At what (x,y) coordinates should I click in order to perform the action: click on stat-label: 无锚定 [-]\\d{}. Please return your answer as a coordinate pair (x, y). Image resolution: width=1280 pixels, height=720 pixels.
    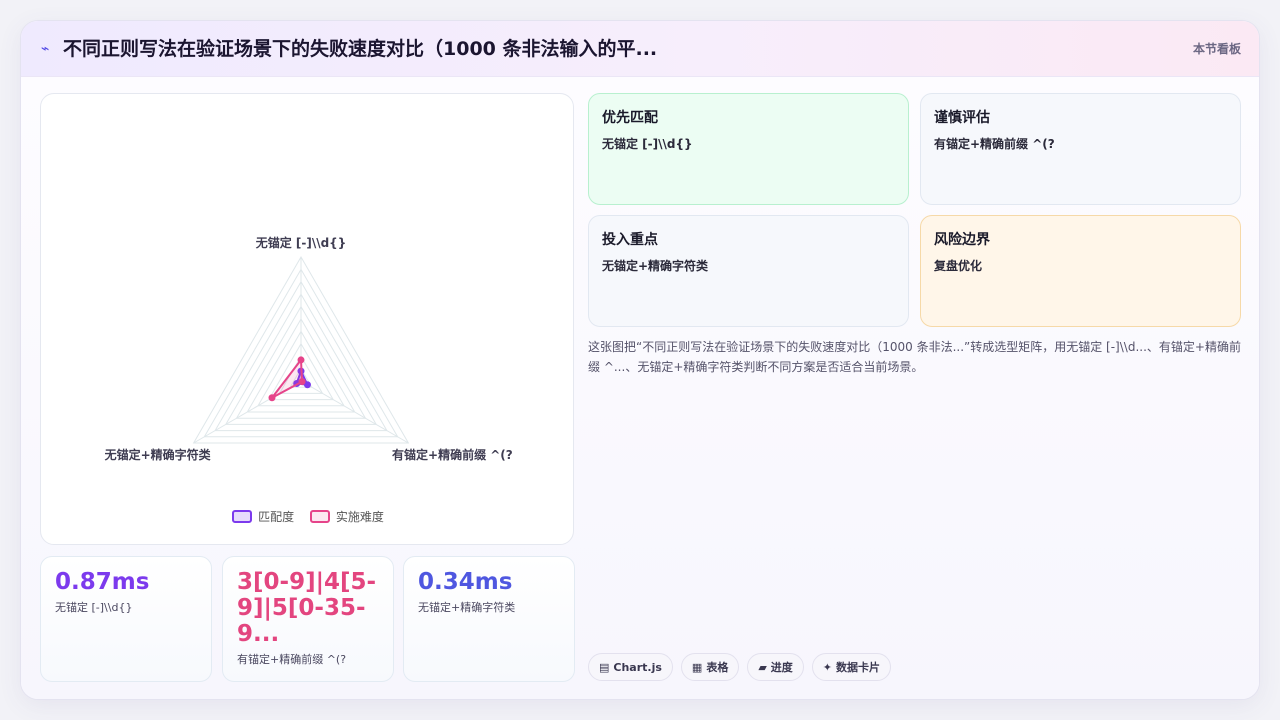
    Looking at the image, I should click on (94, 607).